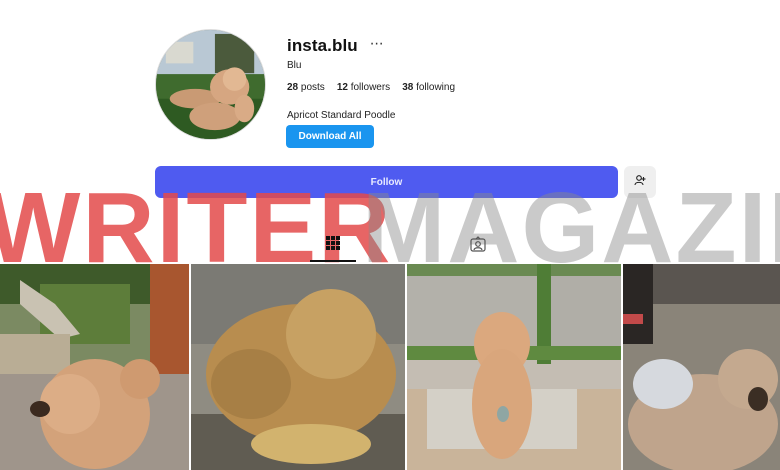 This screenshot has height=470, width=780. Describe the element at coordinates (341, 115) in the screenshot. I see `profile-bio: Apricot Standard Poodle` at that location.